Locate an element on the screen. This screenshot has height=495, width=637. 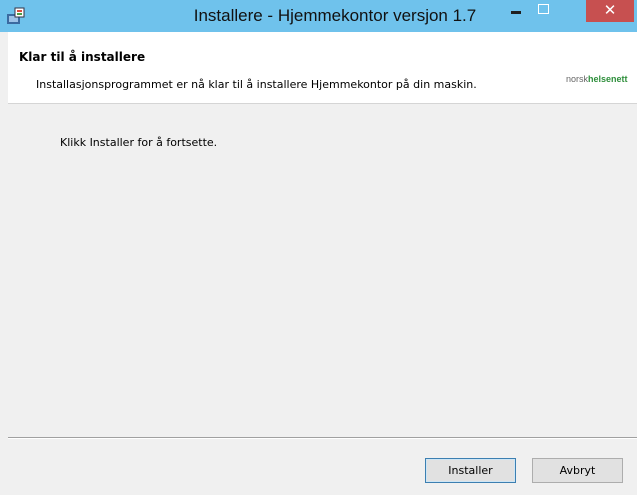
norsk-helsenett-logo: norskhelsenett is located at coordinates (597, 79).